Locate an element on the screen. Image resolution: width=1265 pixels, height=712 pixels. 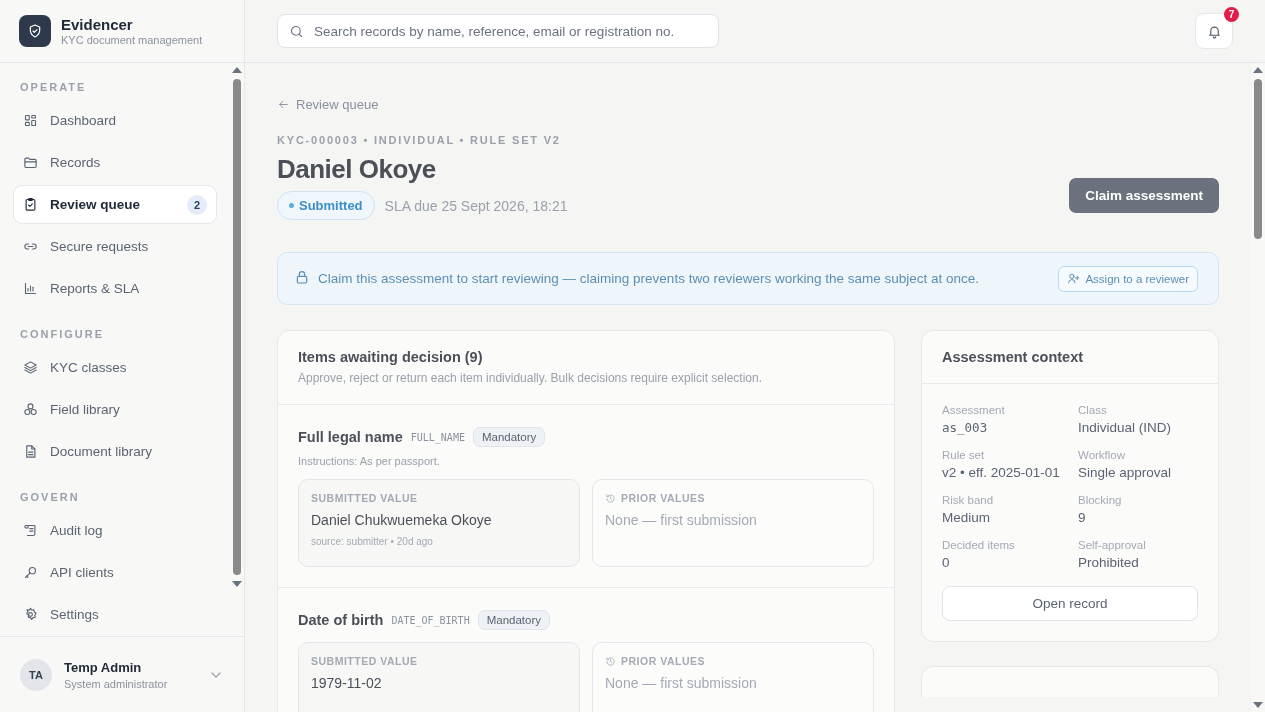
clipboard-icon is located at coordinates (30, 204).